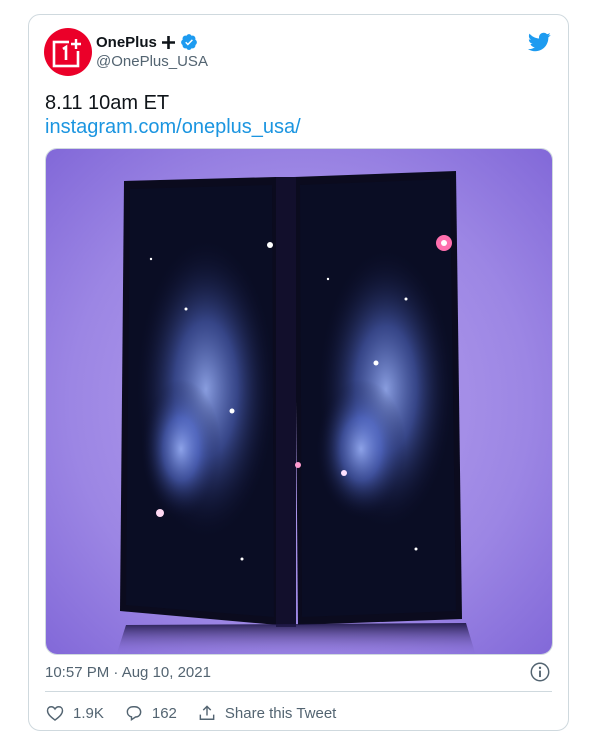 This screenshot has height=739, width=600. What do you see at coordinates (539, 42) in the screenshot?
I see `twitter-bird-icon` at bounding box center [539, 42].